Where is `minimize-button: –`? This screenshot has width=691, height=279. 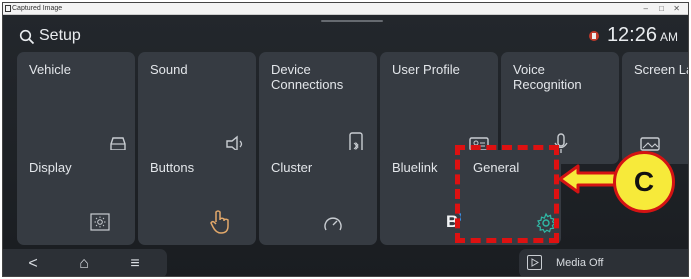 minimize-button: – is located at coordinates (646, 8).